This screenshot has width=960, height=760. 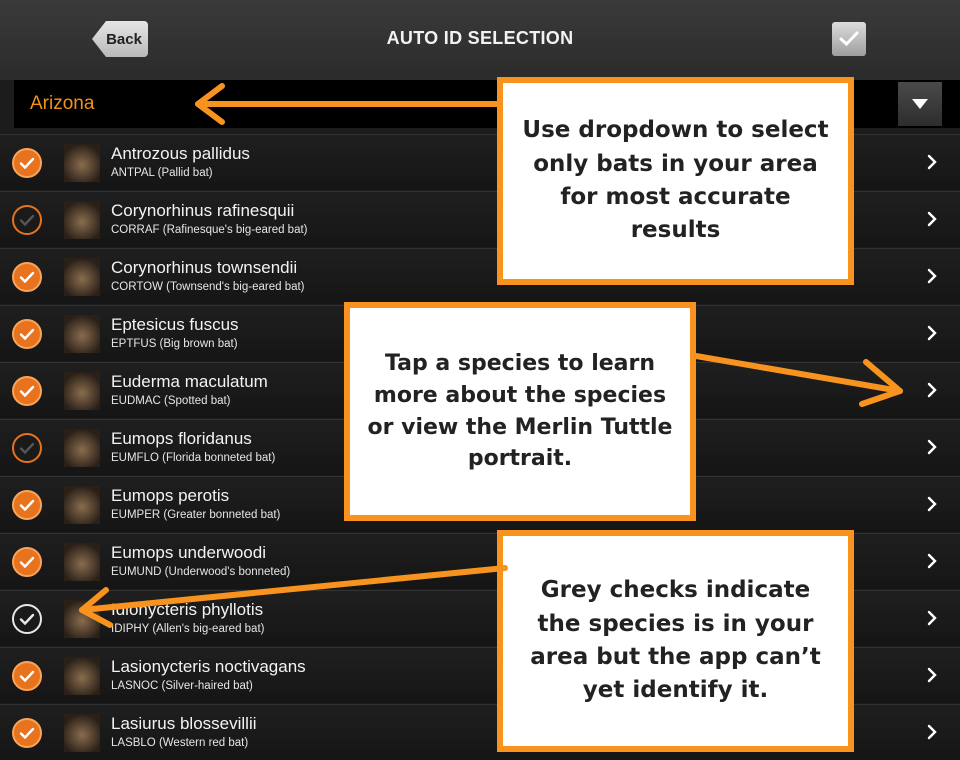 I want to click on arrow-to-dropdown, so click(x=348, y=104).